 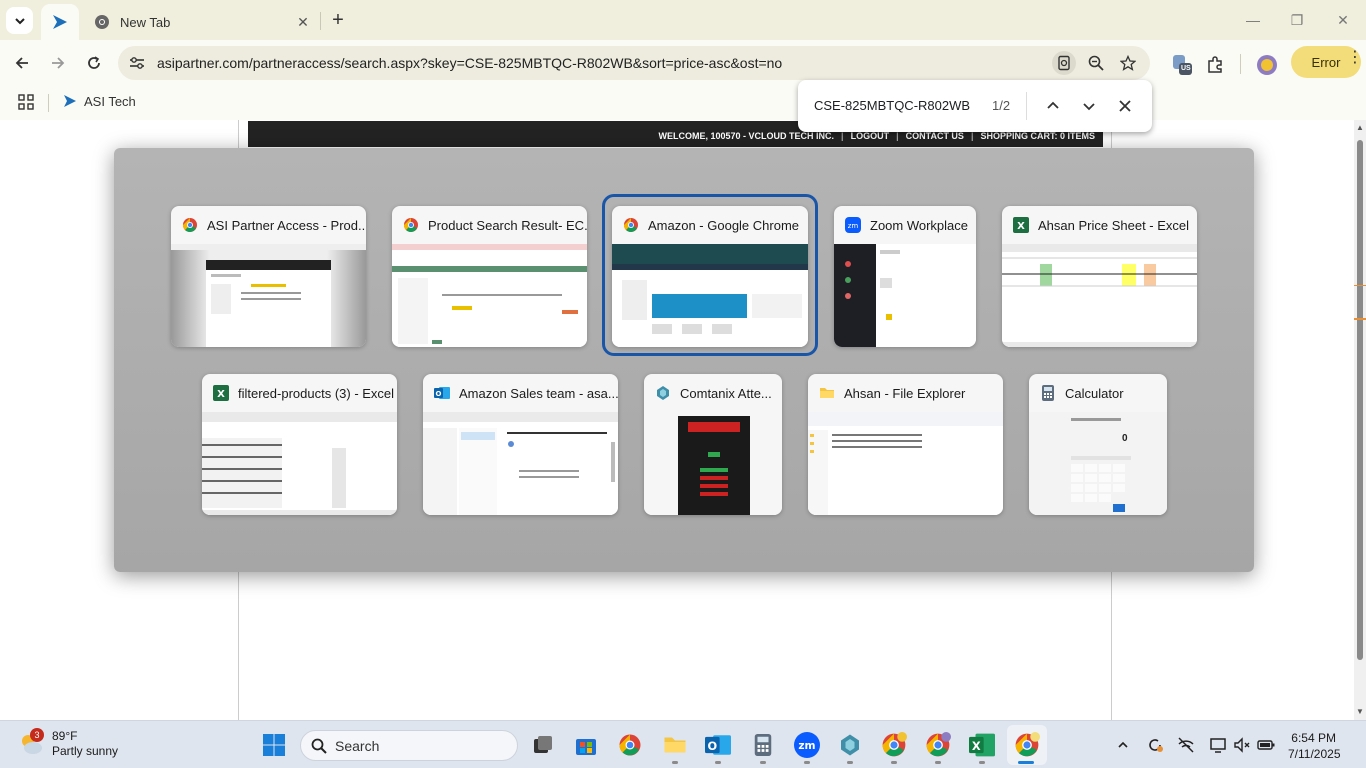 I want to click on find-in-page-icon, so click(x=1064, y=63).